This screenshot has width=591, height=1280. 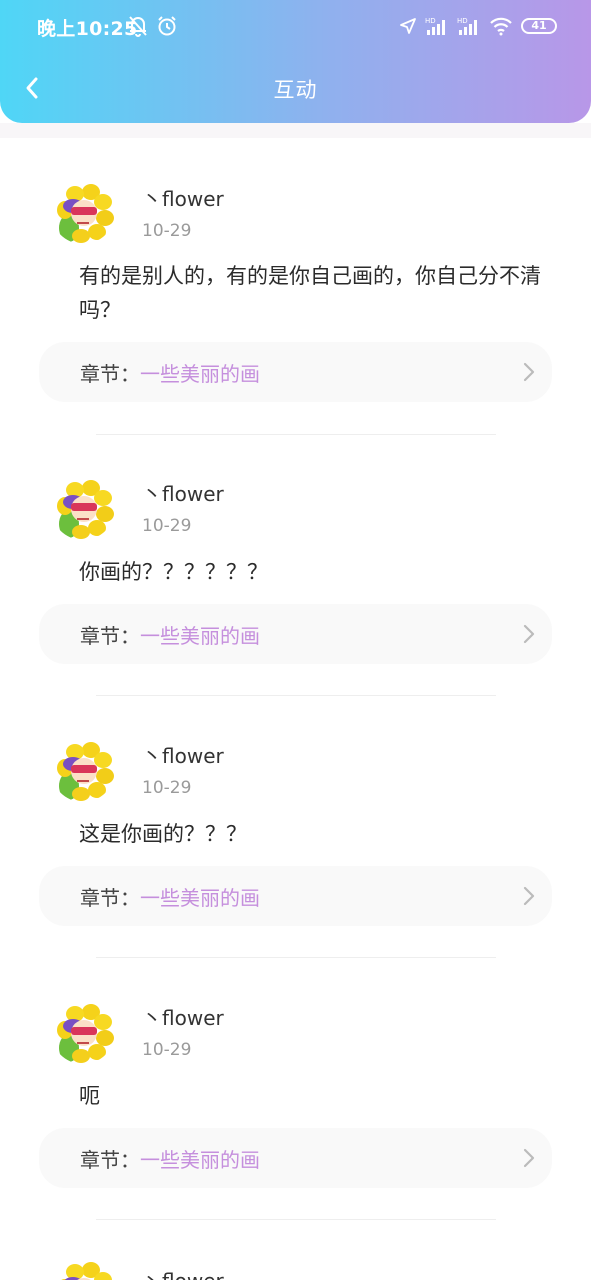 What do you see at coordinates (501, 26) in the screenshot?
I see `wifi-icon` at bounding box center [501, 26].